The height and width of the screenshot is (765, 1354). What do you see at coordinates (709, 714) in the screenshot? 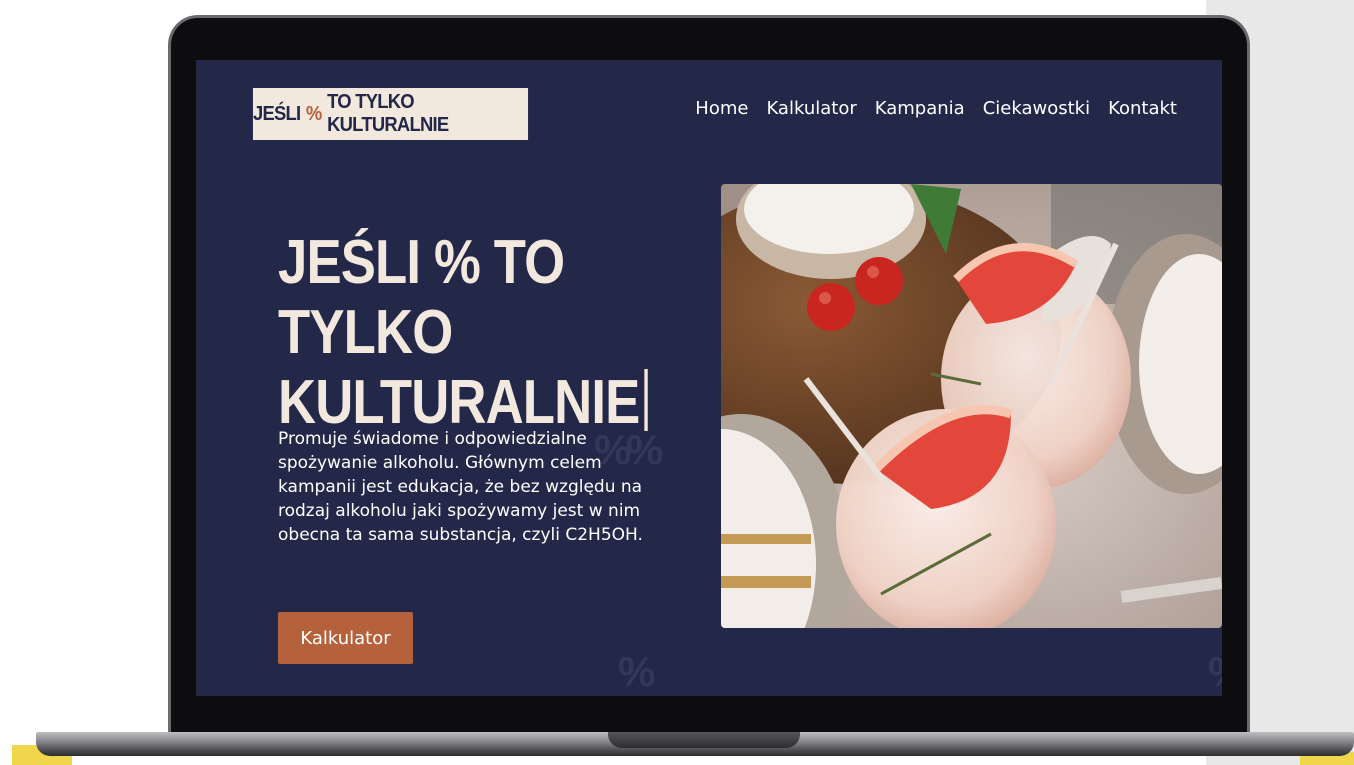
I see `laptop-bottom-bezel` at bounding box center [709, 714].